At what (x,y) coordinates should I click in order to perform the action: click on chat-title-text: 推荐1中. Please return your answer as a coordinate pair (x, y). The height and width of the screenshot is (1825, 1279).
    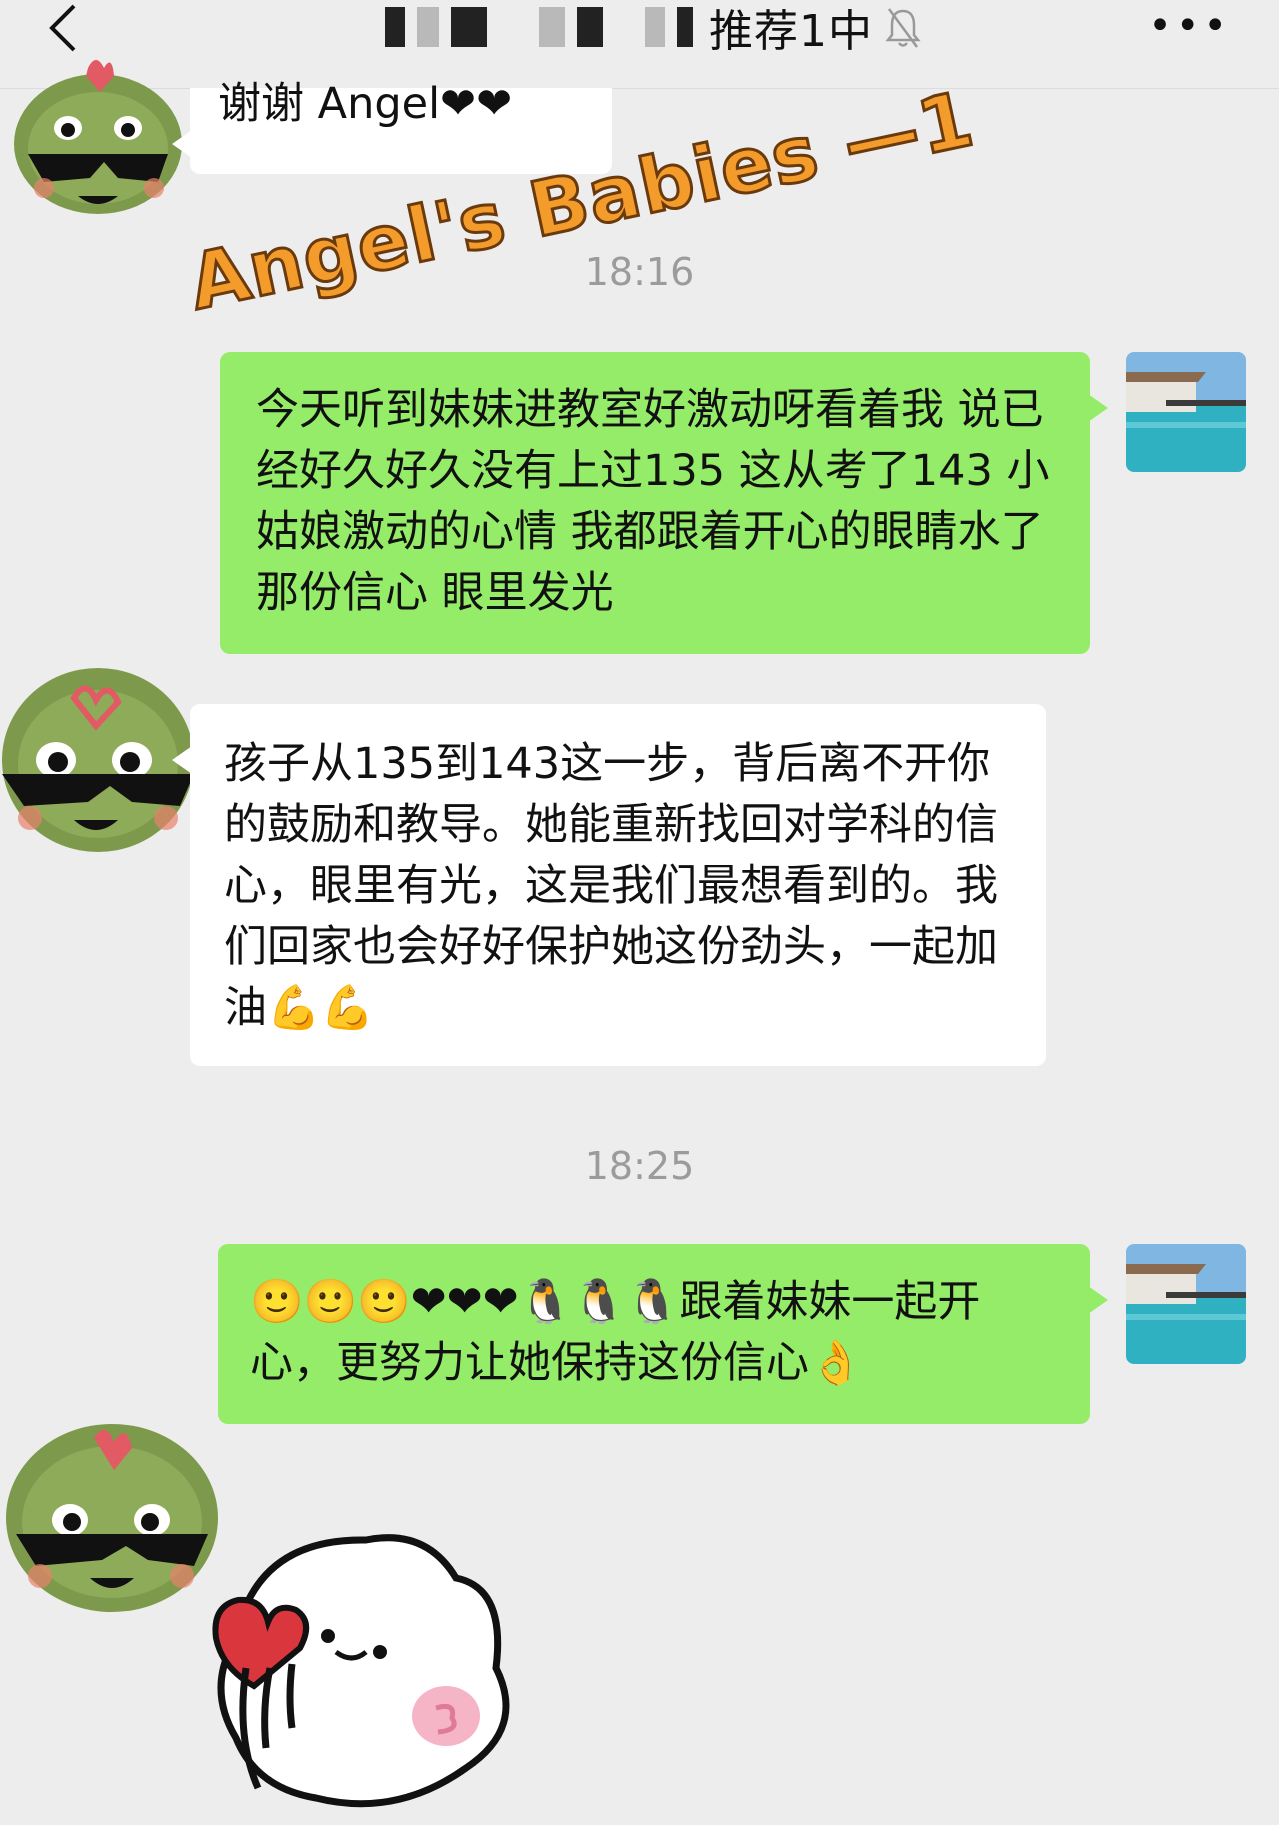
    Looking at the image, I should click on (791, 31).